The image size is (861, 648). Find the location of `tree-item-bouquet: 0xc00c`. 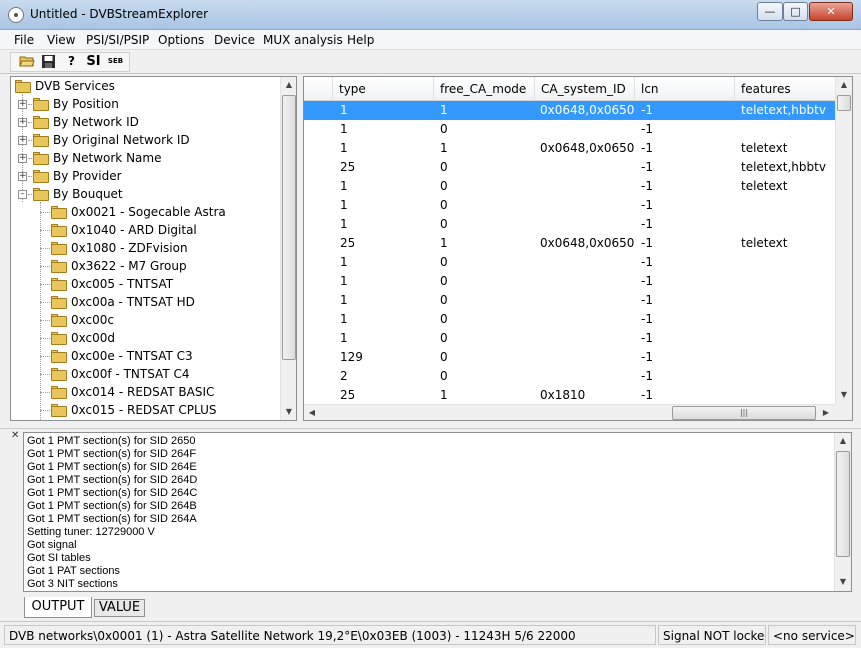

tree-item-bouquet: 0xc00c is located at coordinates (156, 320).